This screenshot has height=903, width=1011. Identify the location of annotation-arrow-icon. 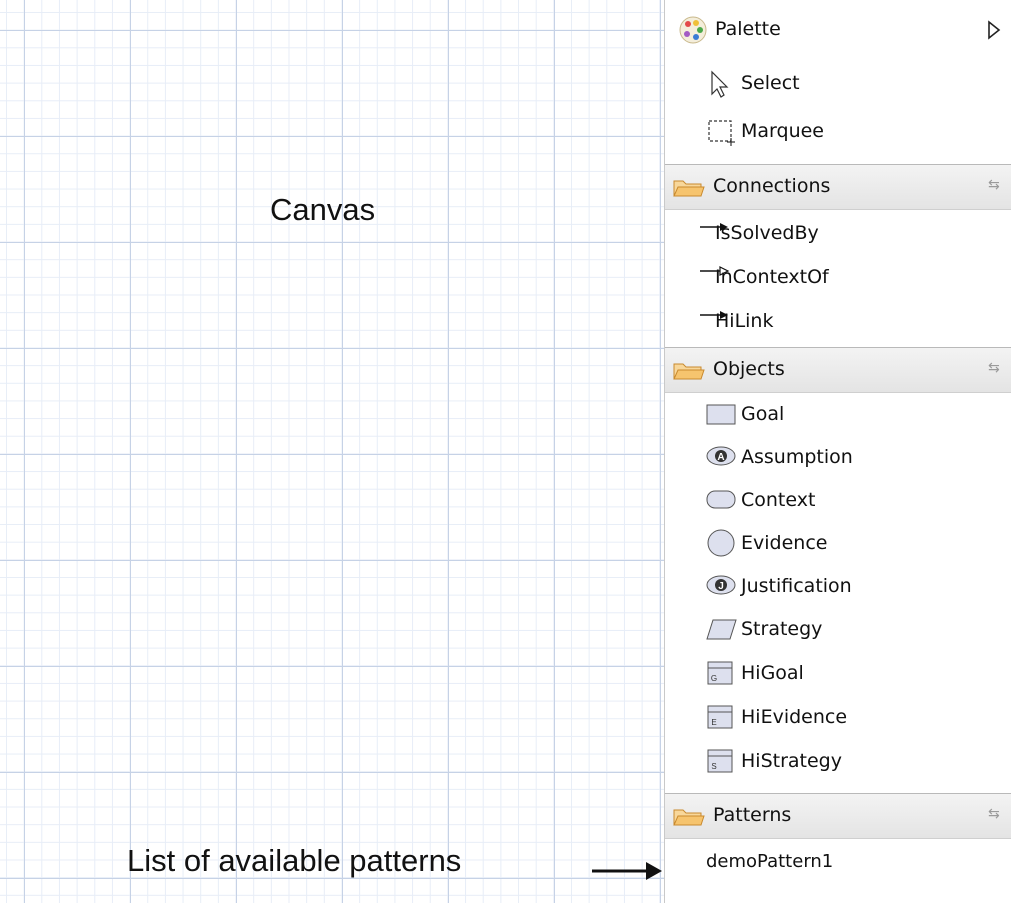
(627, 871).